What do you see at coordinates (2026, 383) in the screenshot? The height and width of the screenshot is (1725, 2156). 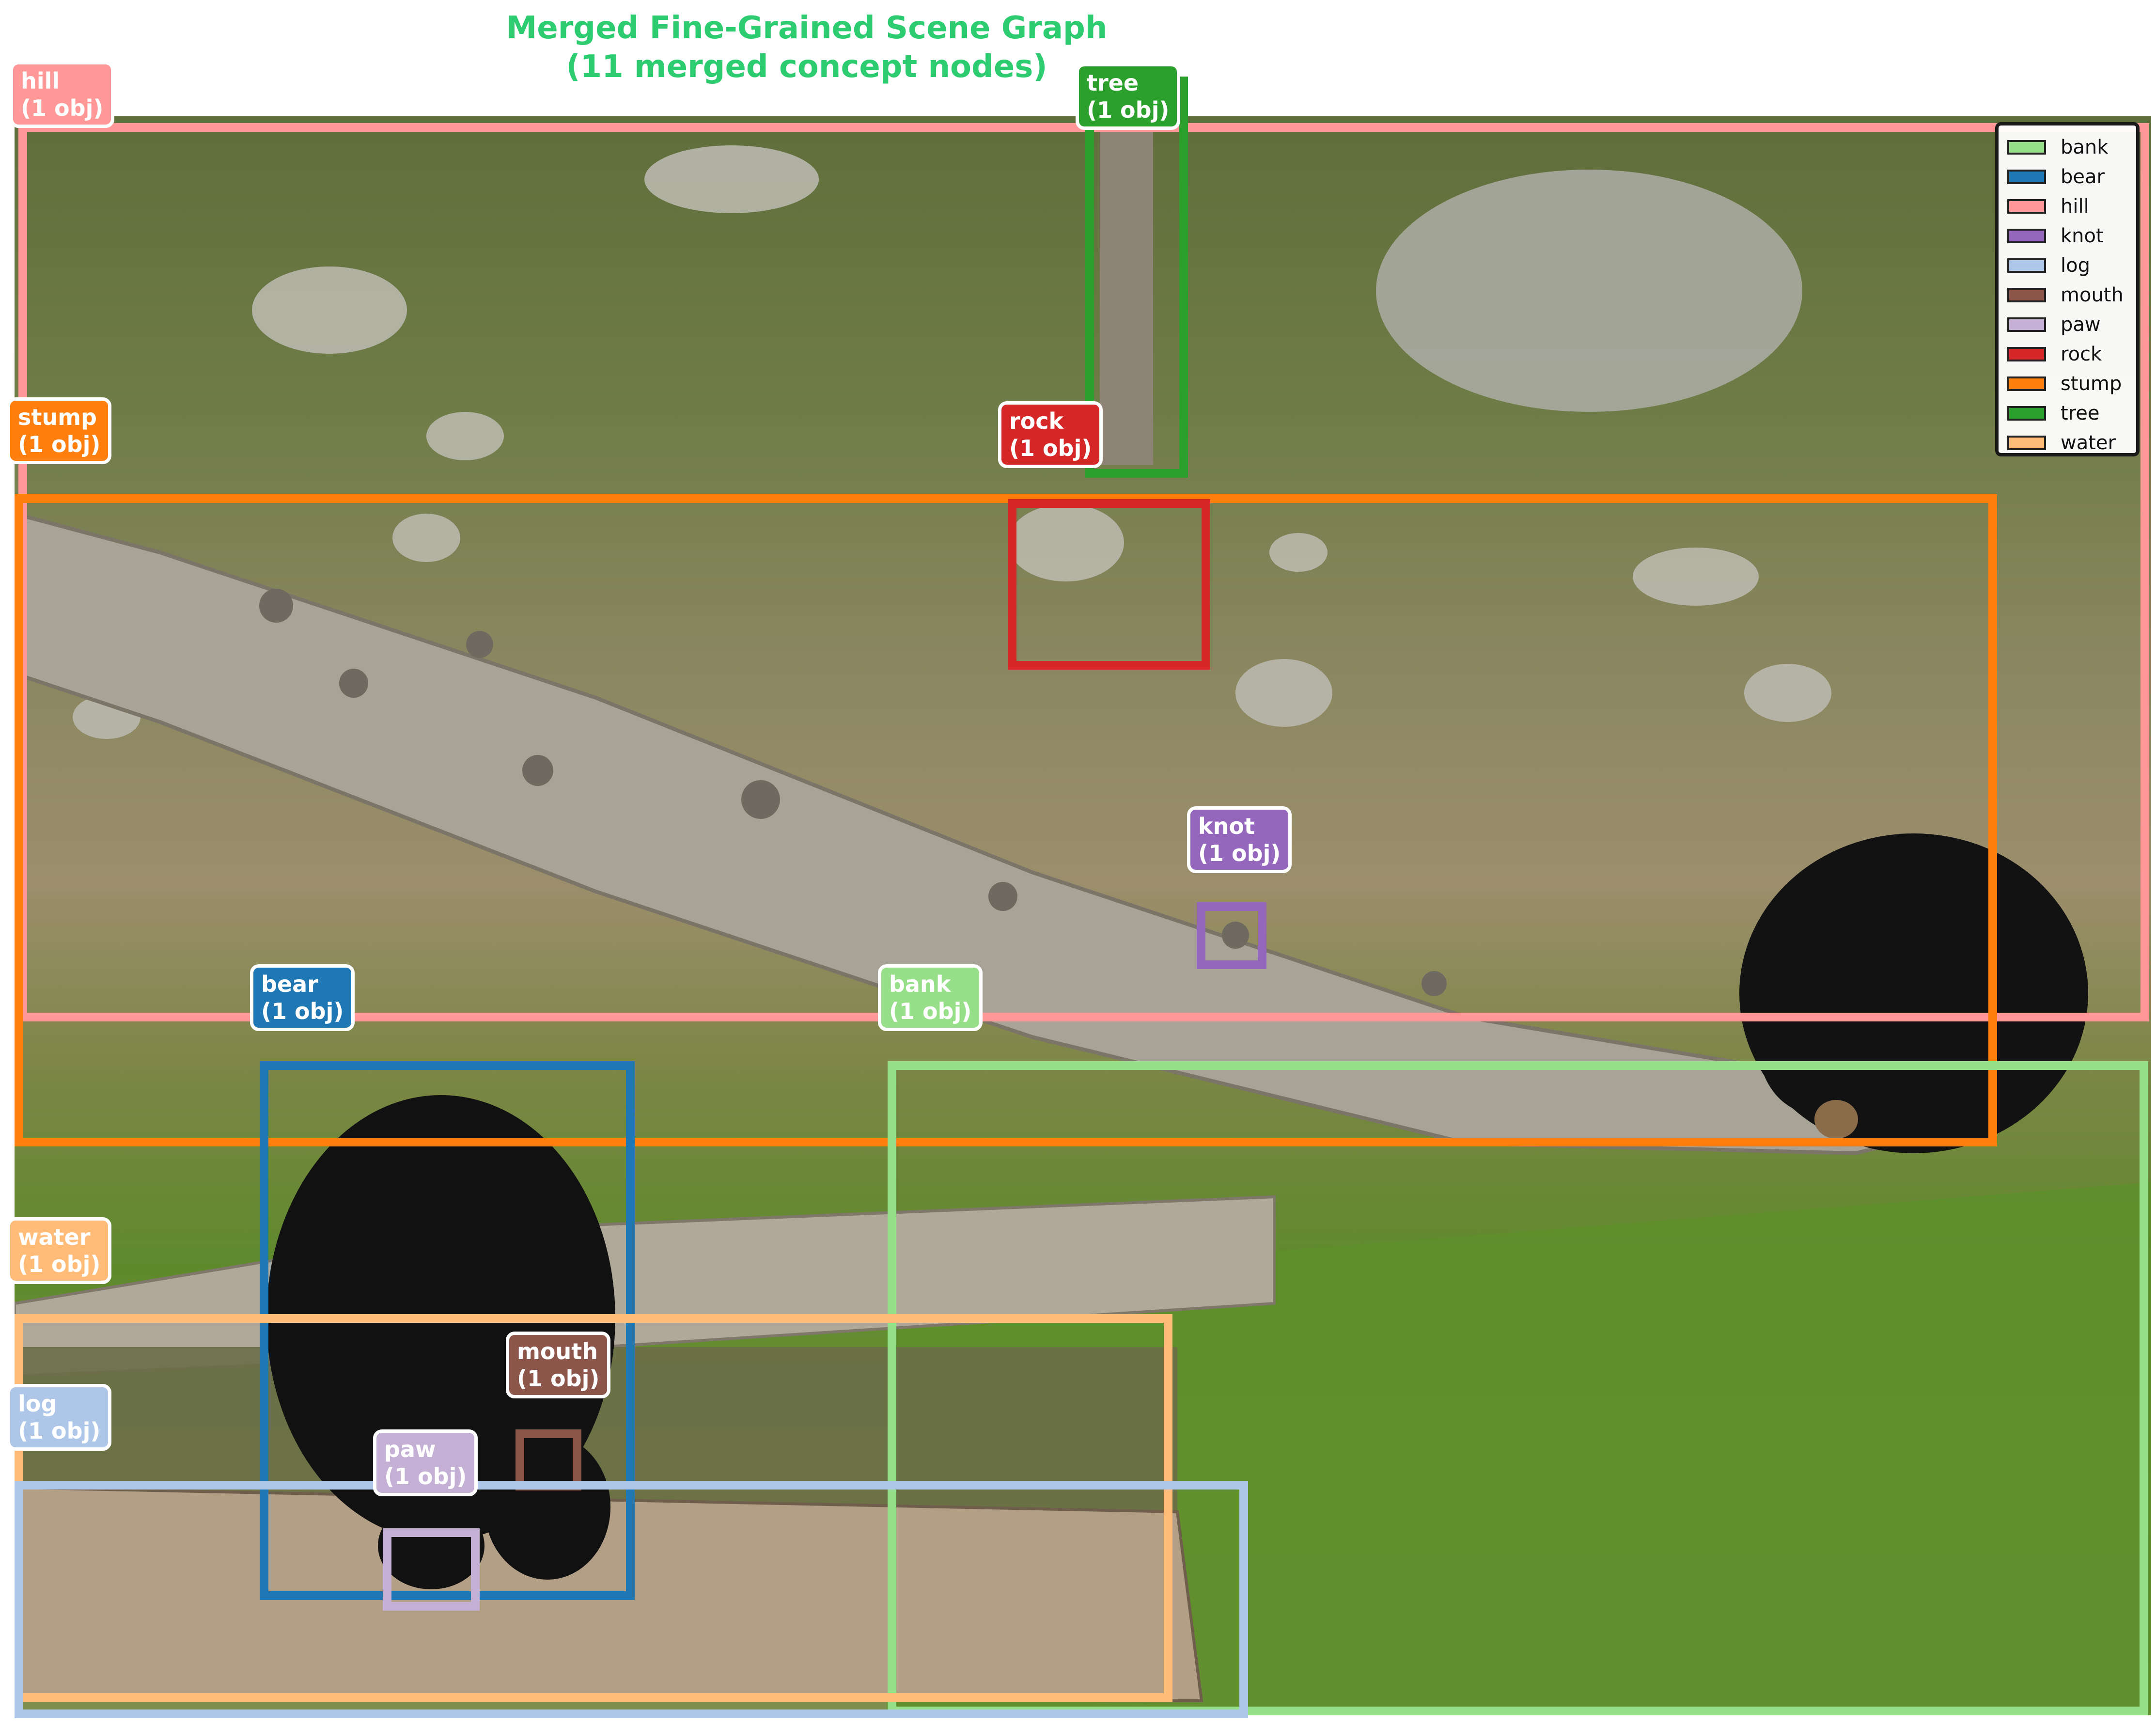 I see `legend-swatch-stump` at bounding box center [2026, 383].